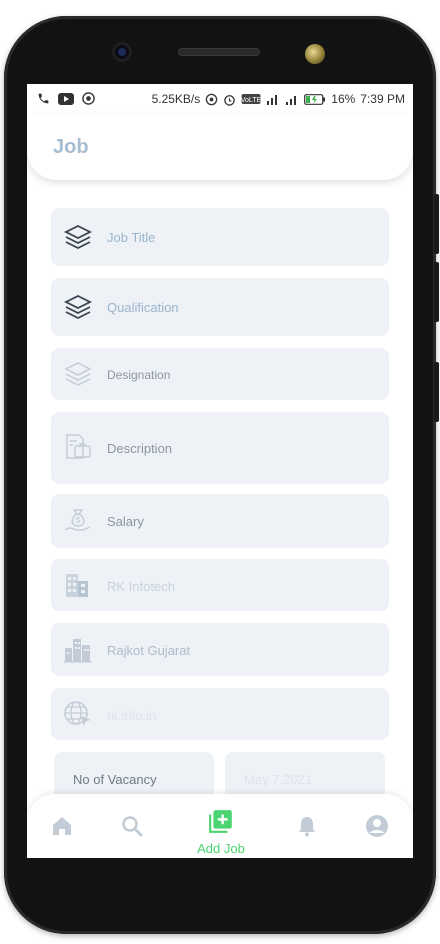  Describe the element at coordinates (220, 307) in the screenshot. I see `qualification-field: Qualification` at that location.